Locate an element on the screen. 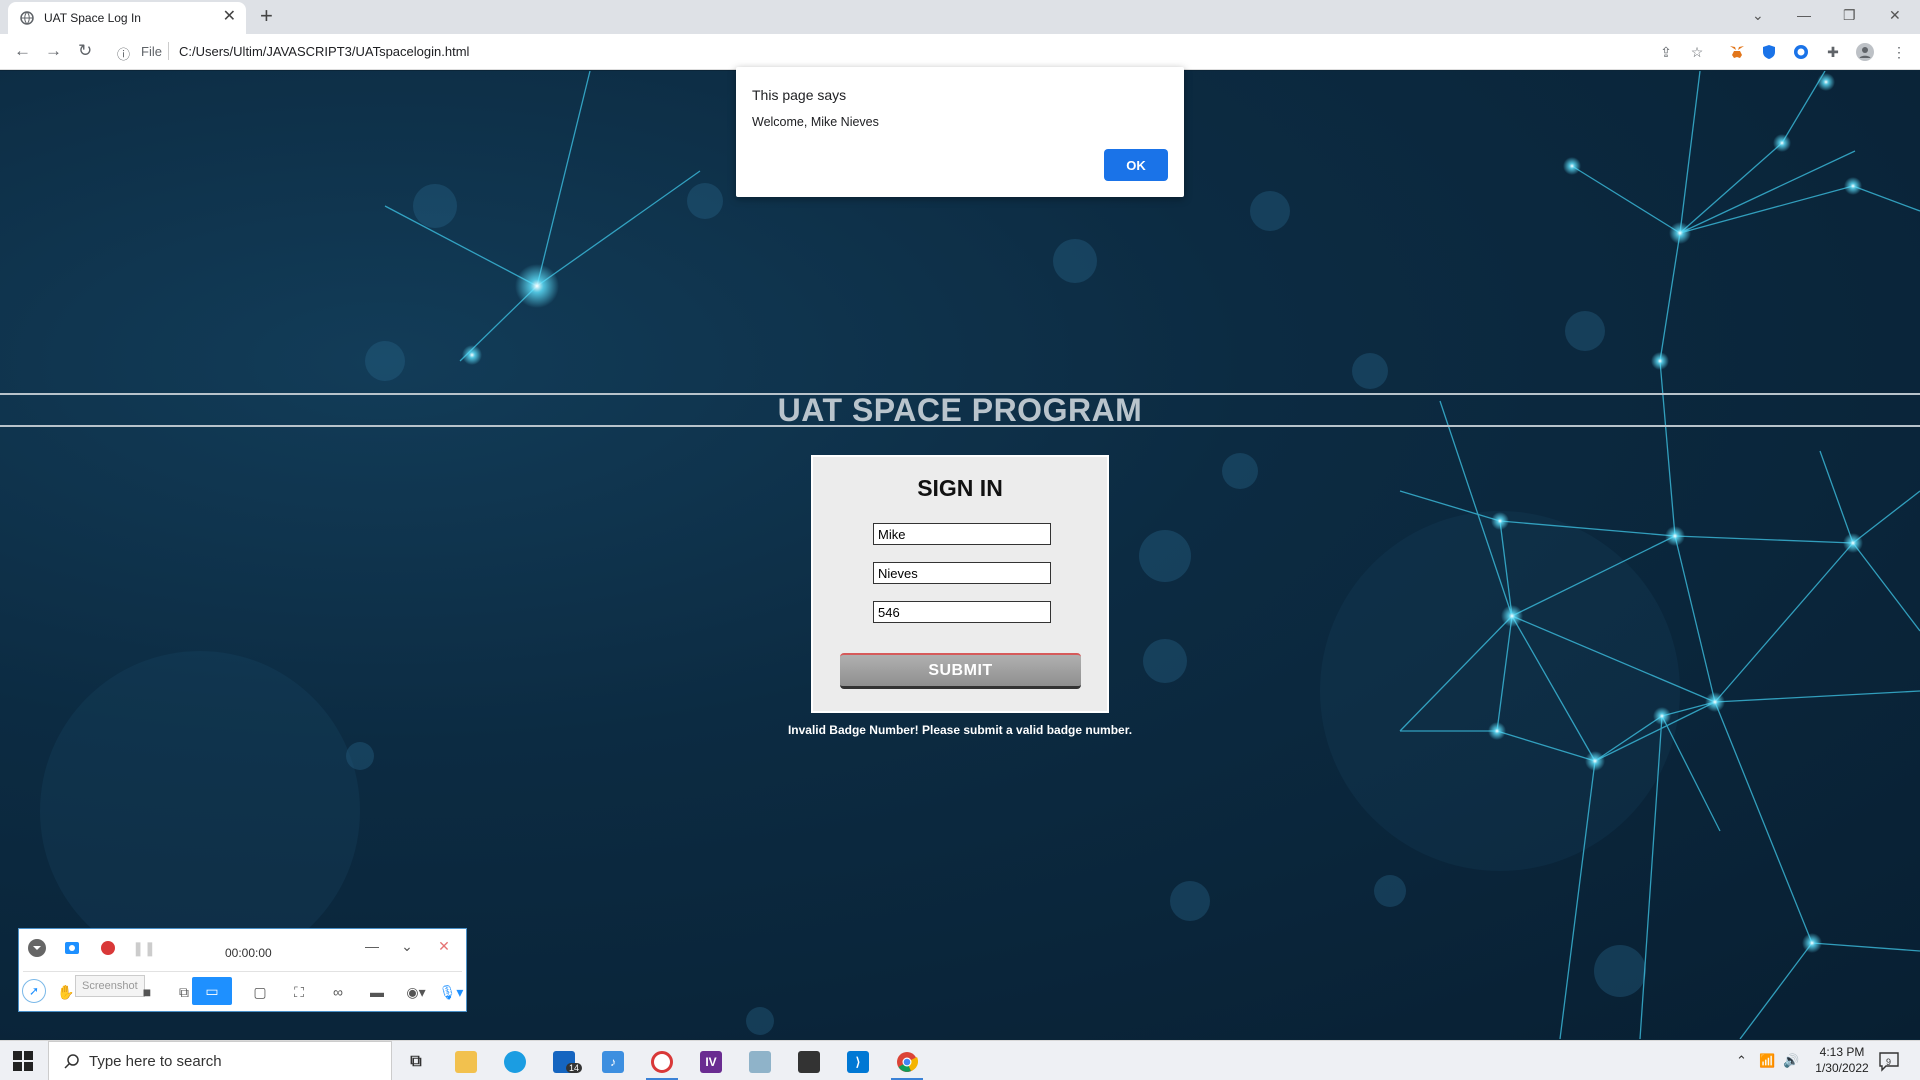  task-view-icon: ⧉ is located at coordinates (416, 1062).